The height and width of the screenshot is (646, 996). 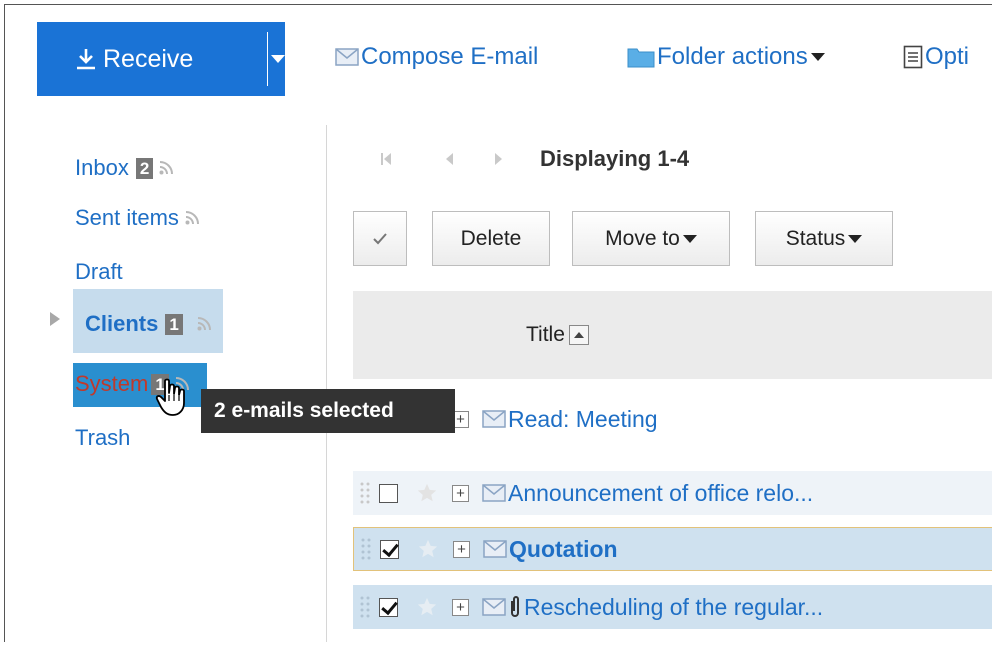 I want to click on sidebar-item-label: Trash, so click(x=103, y=437).